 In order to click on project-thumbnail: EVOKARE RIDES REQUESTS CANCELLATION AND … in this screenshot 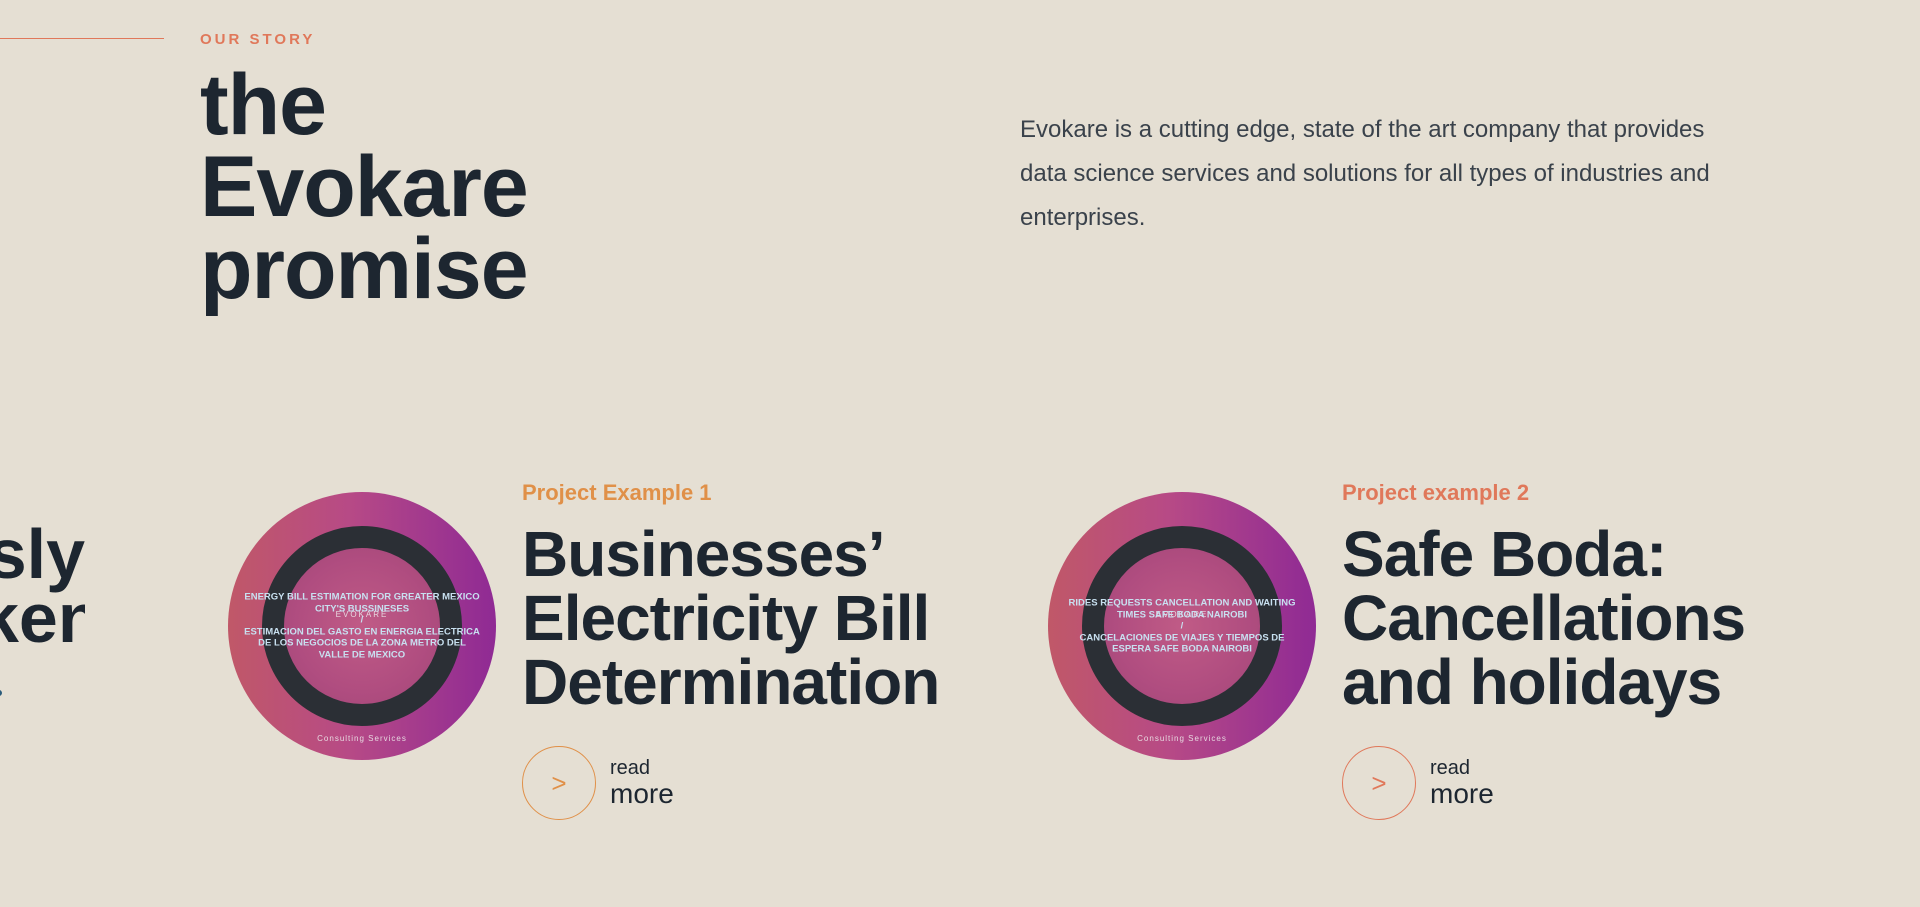, I will do `click(1182, 626)`.